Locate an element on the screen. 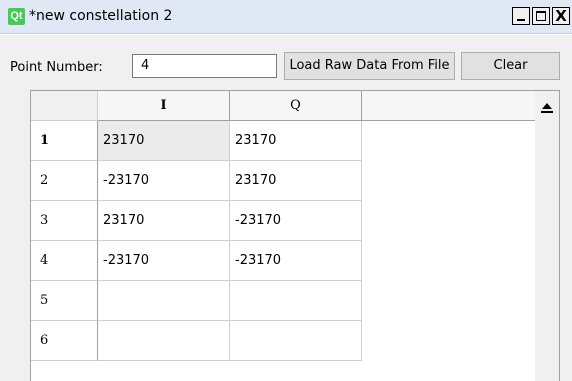 The height and width of the screenshot is (381, 572). clear-button: Clear is located at coordinates (510, 66).